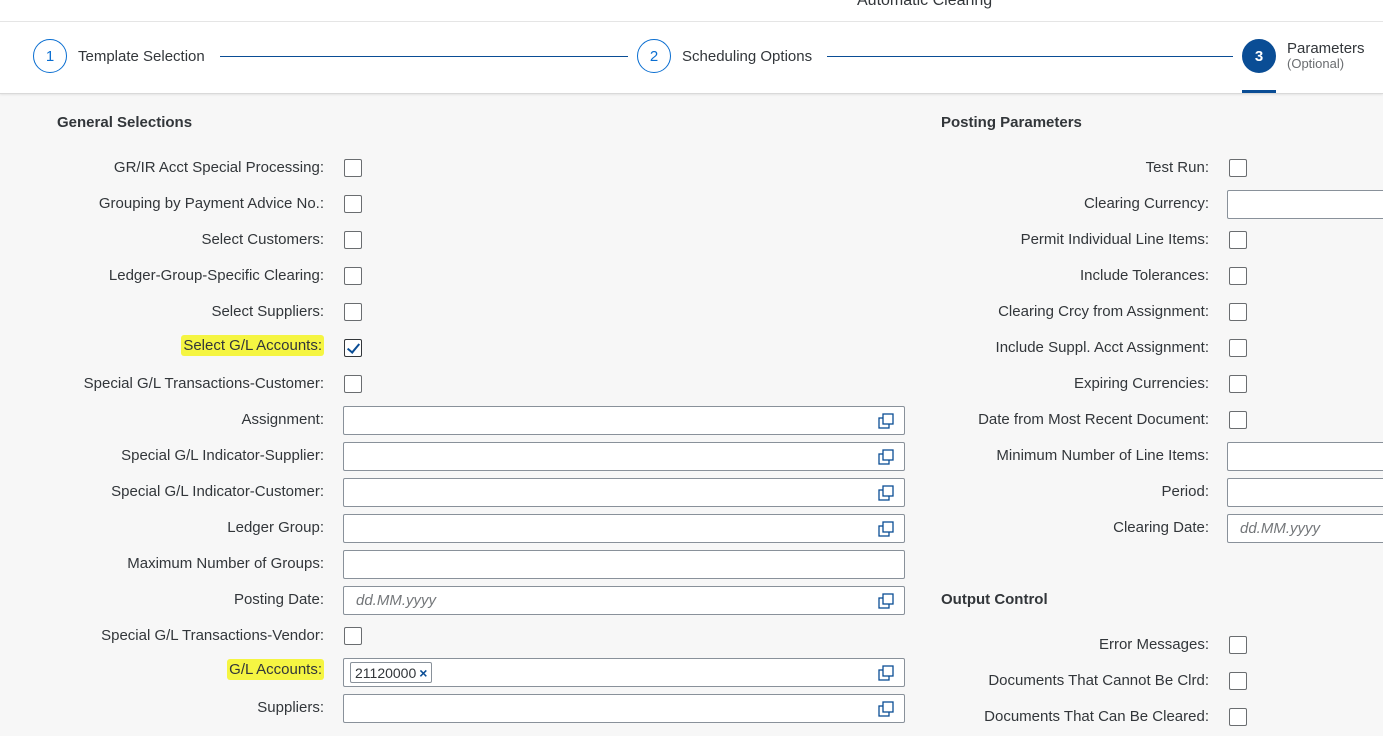 This screenshot has width=1383, height=736. What do you see at coordinates (994, 599) in the screenshot?
I see `output-control-title: Output Control` at bounding box center [994, 599].